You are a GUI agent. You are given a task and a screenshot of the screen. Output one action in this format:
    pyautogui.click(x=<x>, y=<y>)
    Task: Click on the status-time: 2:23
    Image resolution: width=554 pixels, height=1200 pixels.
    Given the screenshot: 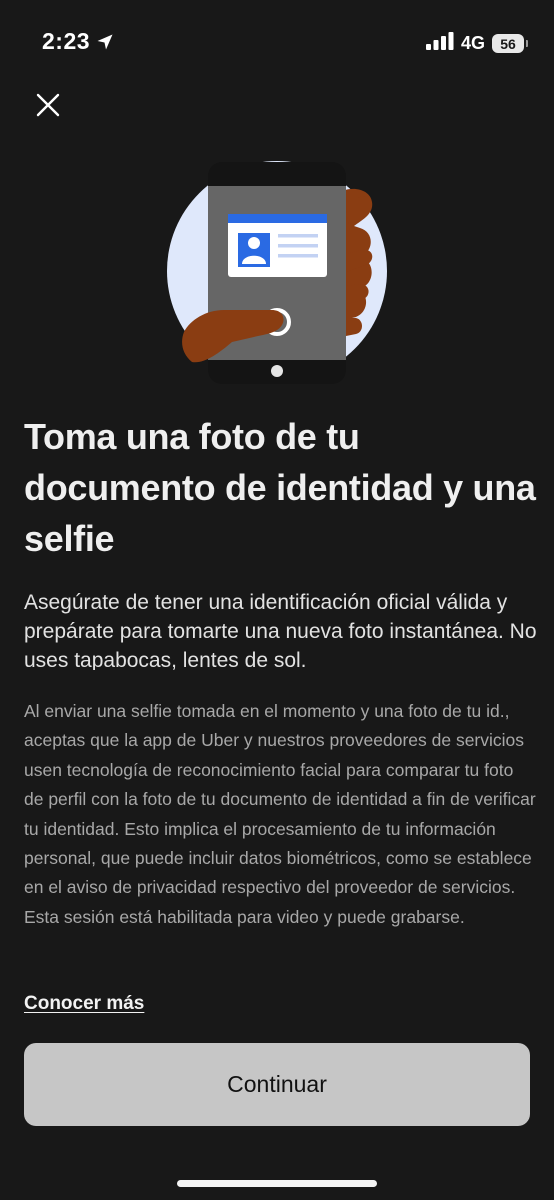 What is the action you would take?
    pyautogui.click(x=66, y=41)
    